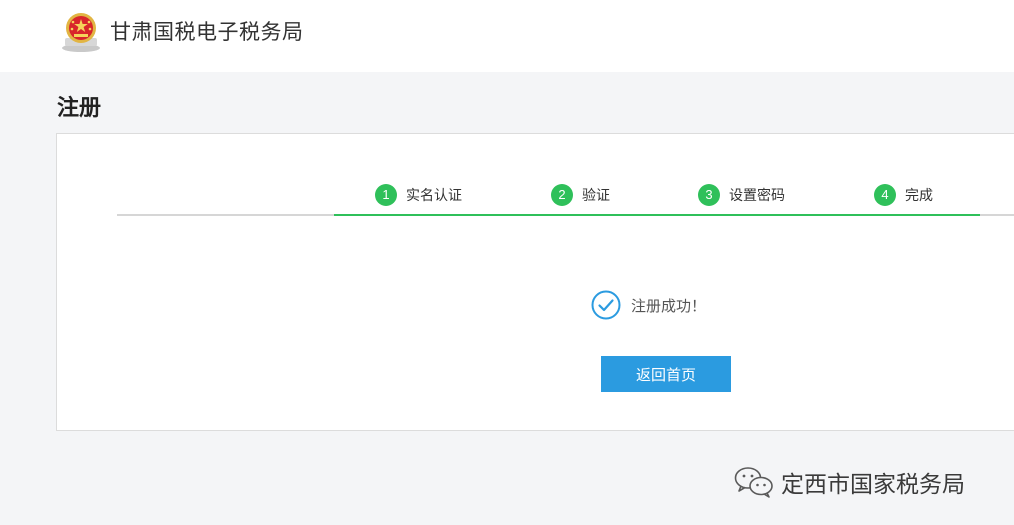  What do you see at coordinates (79, 108) in the screenshot?
I see `page-title: 注册` at bounding box center [79, 108].